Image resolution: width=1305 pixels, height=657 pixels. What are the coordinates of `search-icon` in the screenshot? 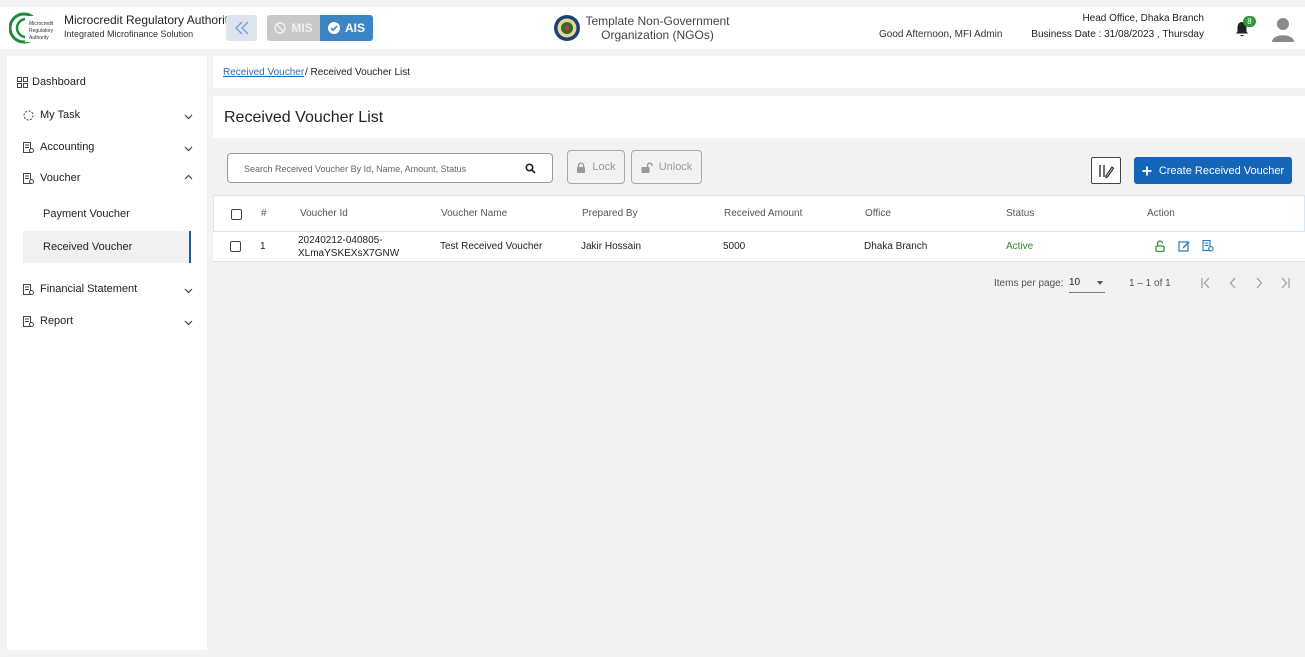 It's located at (530, 168).